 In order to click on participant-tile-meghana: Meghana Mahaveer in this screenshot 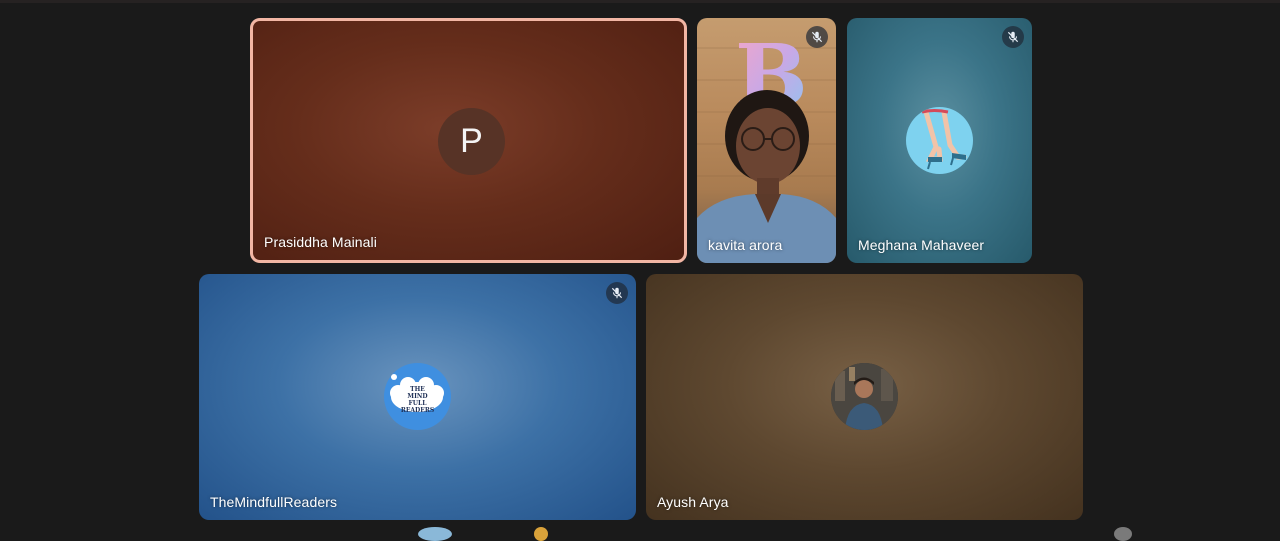, I will do `click(939, 140)`.